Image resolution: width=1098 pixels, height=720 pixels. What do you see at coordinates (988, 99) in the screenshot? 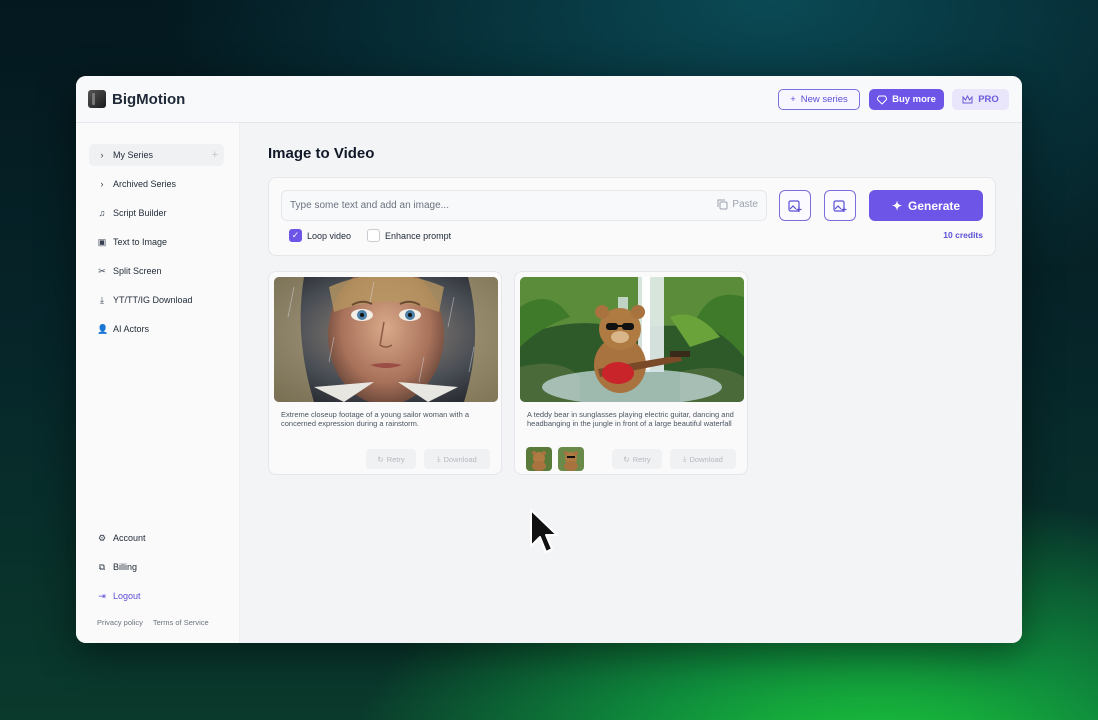
I see `pro-label: PRO` at bounding box center [988, 99].